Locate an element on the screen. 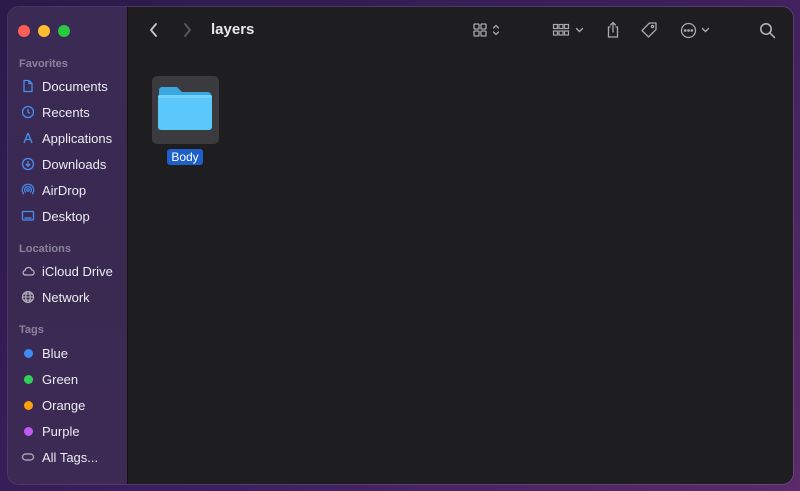 The image size is (800, 491). folder-selection-highlight is located at coordinates (185, 110).